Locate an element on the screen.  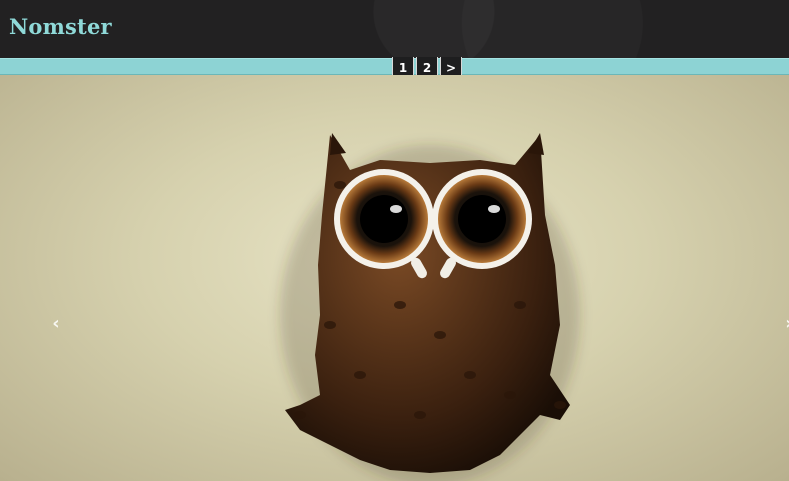
page-2-button: 2 is located at coordinates (427, 67).